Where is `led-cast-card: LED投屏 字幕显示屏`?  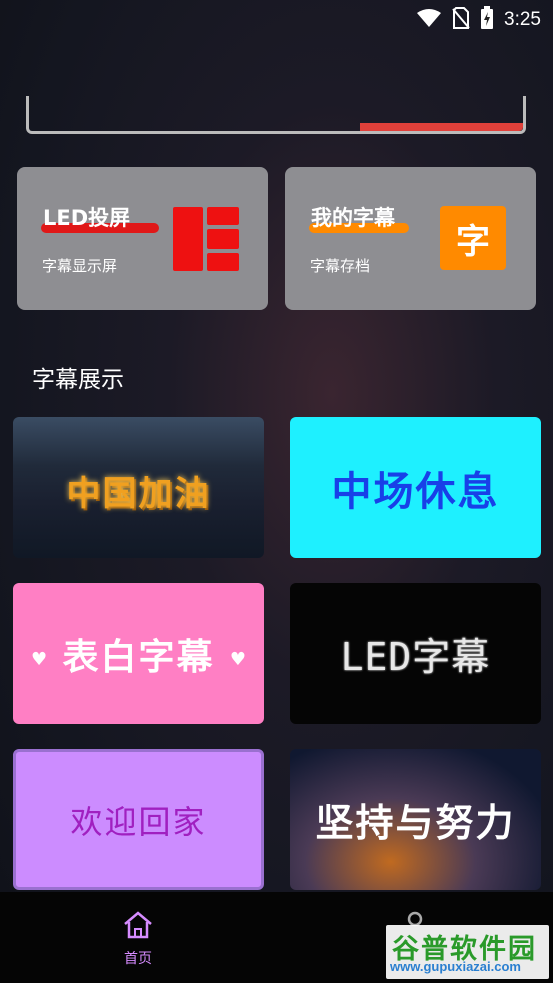
led-cast-card: LED投屏 字幕显示屏 is located at coordinates (142, 238).